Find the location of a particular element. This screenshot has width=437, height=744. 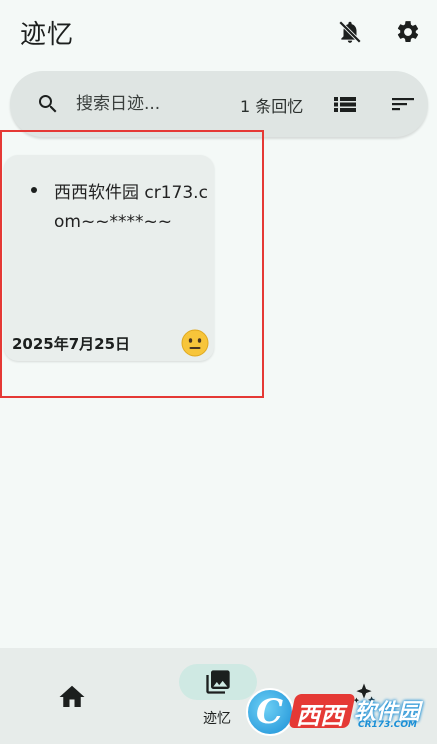

app-title: 迹忆 is located at coordinates (47, 35).